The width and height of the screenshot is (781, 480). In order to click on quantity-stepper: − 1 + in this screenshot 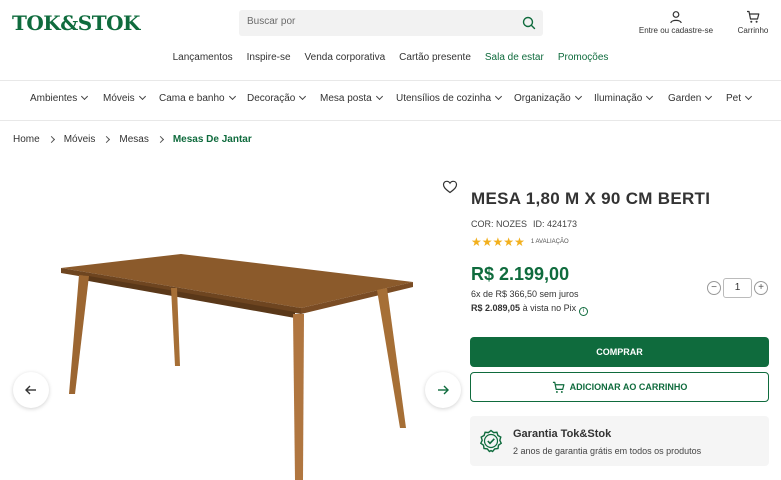, I will do `click(737, 288)`.